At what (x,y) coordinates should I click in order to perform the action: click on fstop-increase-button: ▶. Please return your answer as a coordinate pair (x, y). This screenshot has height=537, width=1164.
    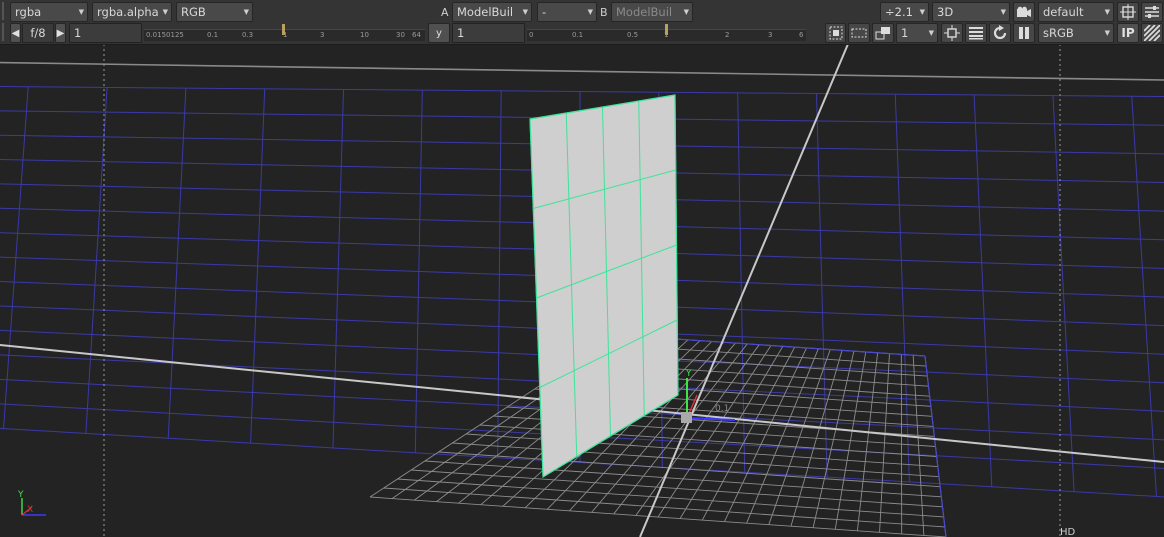
    Looking at the image, I should click on (60, 33).